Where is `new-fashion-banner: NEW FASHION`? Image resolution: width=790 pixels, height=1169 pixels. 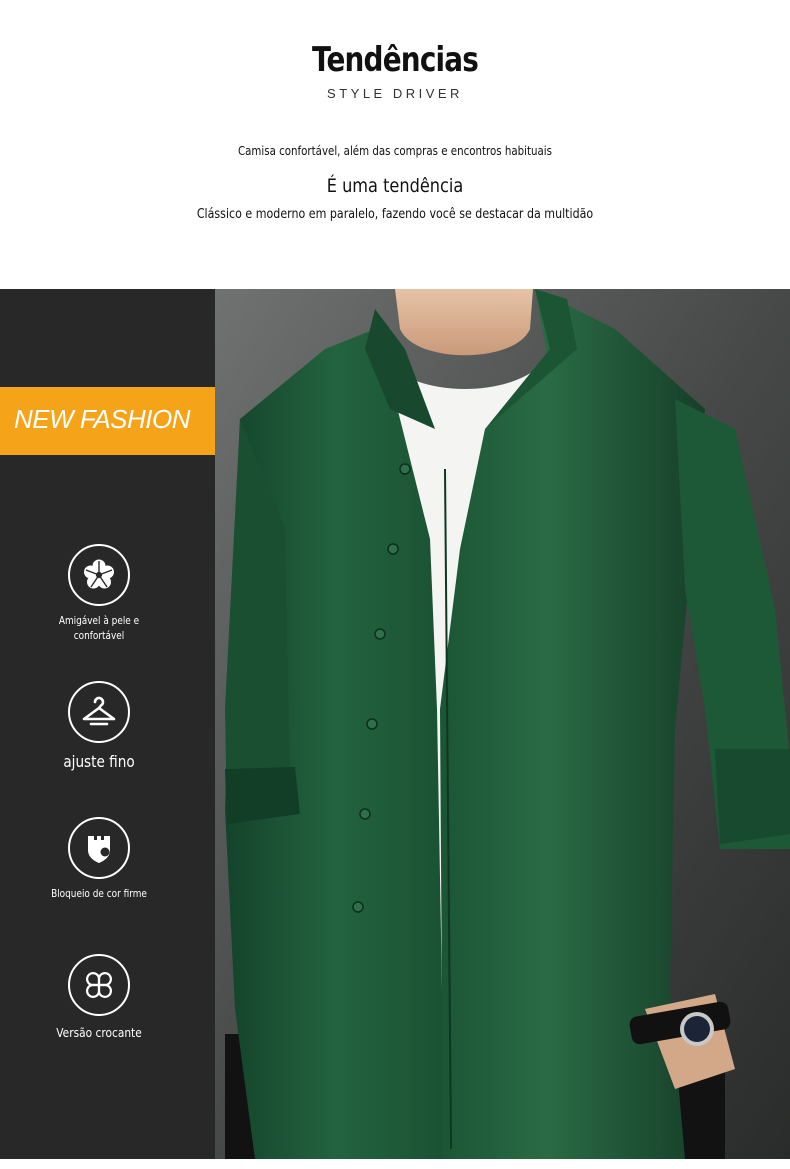 new-fashion-banner: NEW FASHION is located at coordinates (107, 421).